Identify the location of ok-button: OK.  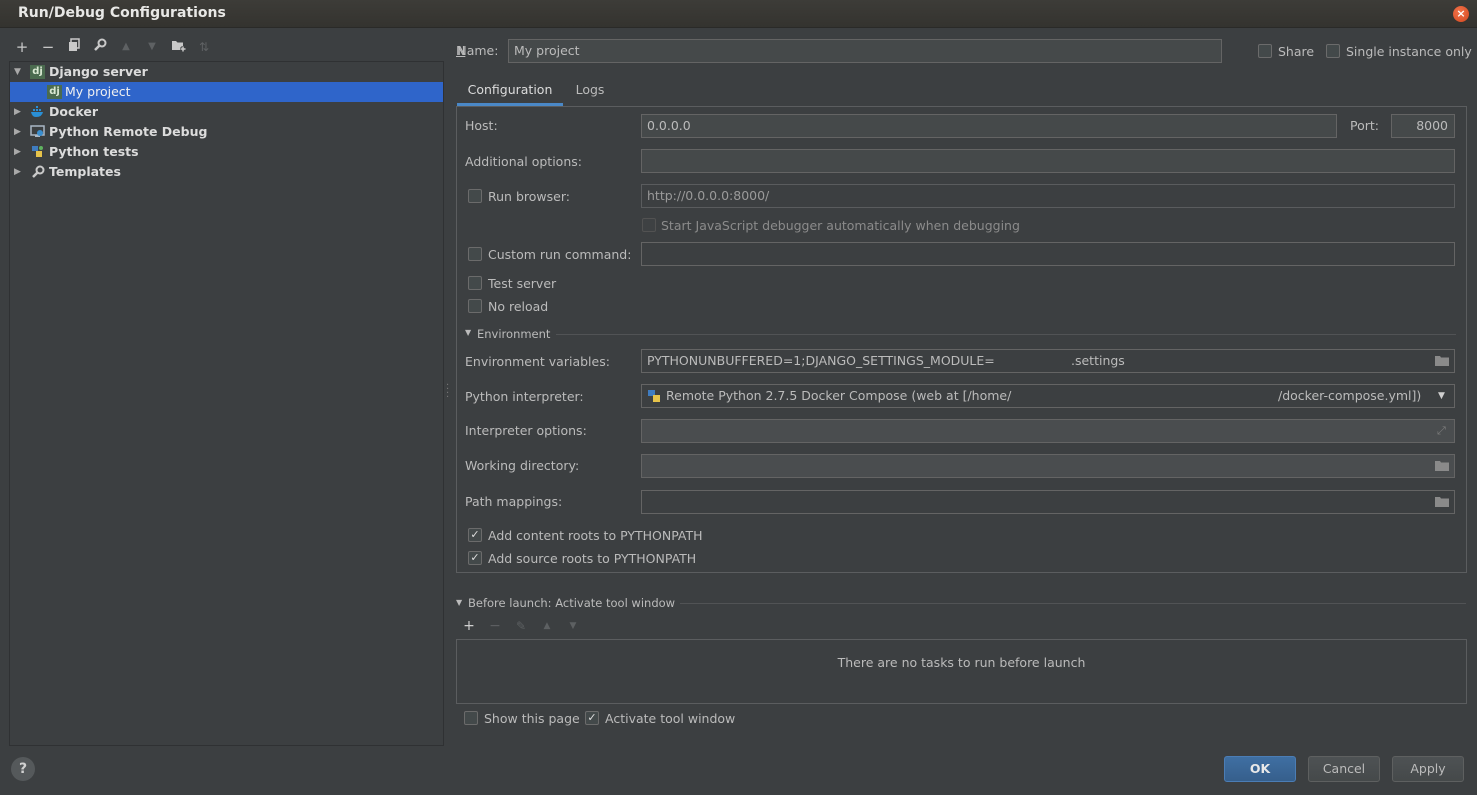
(1260, 769).